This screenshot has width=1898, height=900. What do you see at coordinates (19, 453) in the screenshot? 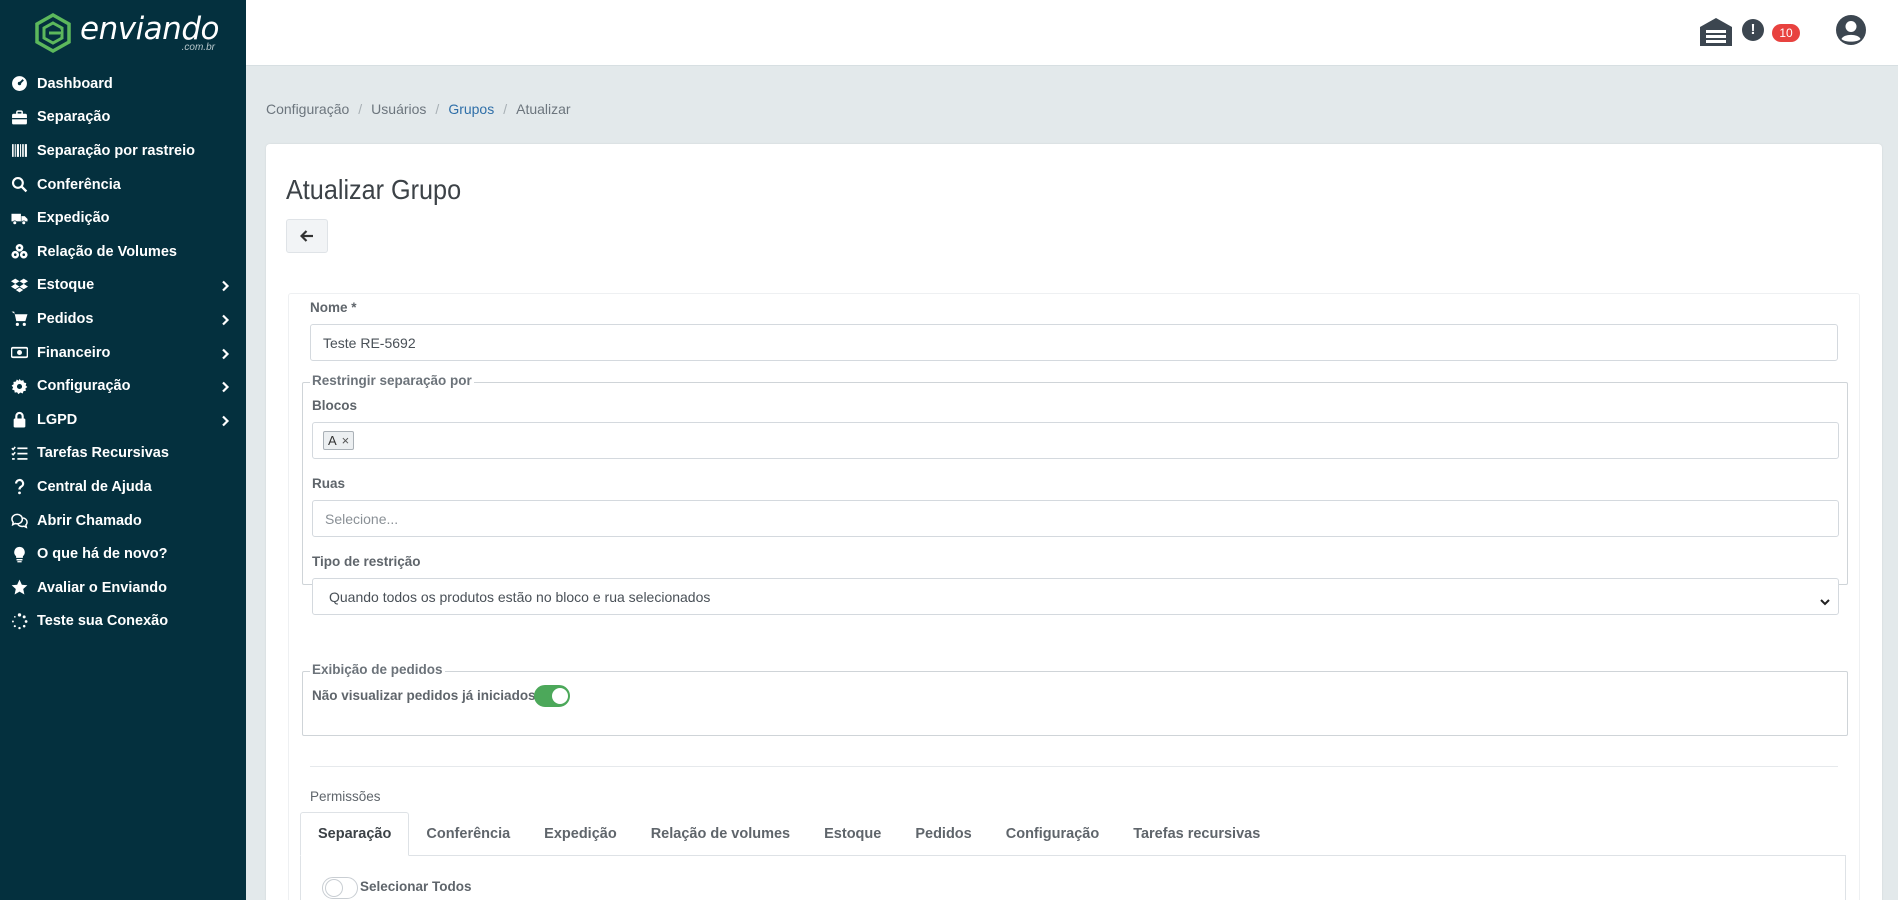
I see `tasks-icon` at bounding box center [19, 453].